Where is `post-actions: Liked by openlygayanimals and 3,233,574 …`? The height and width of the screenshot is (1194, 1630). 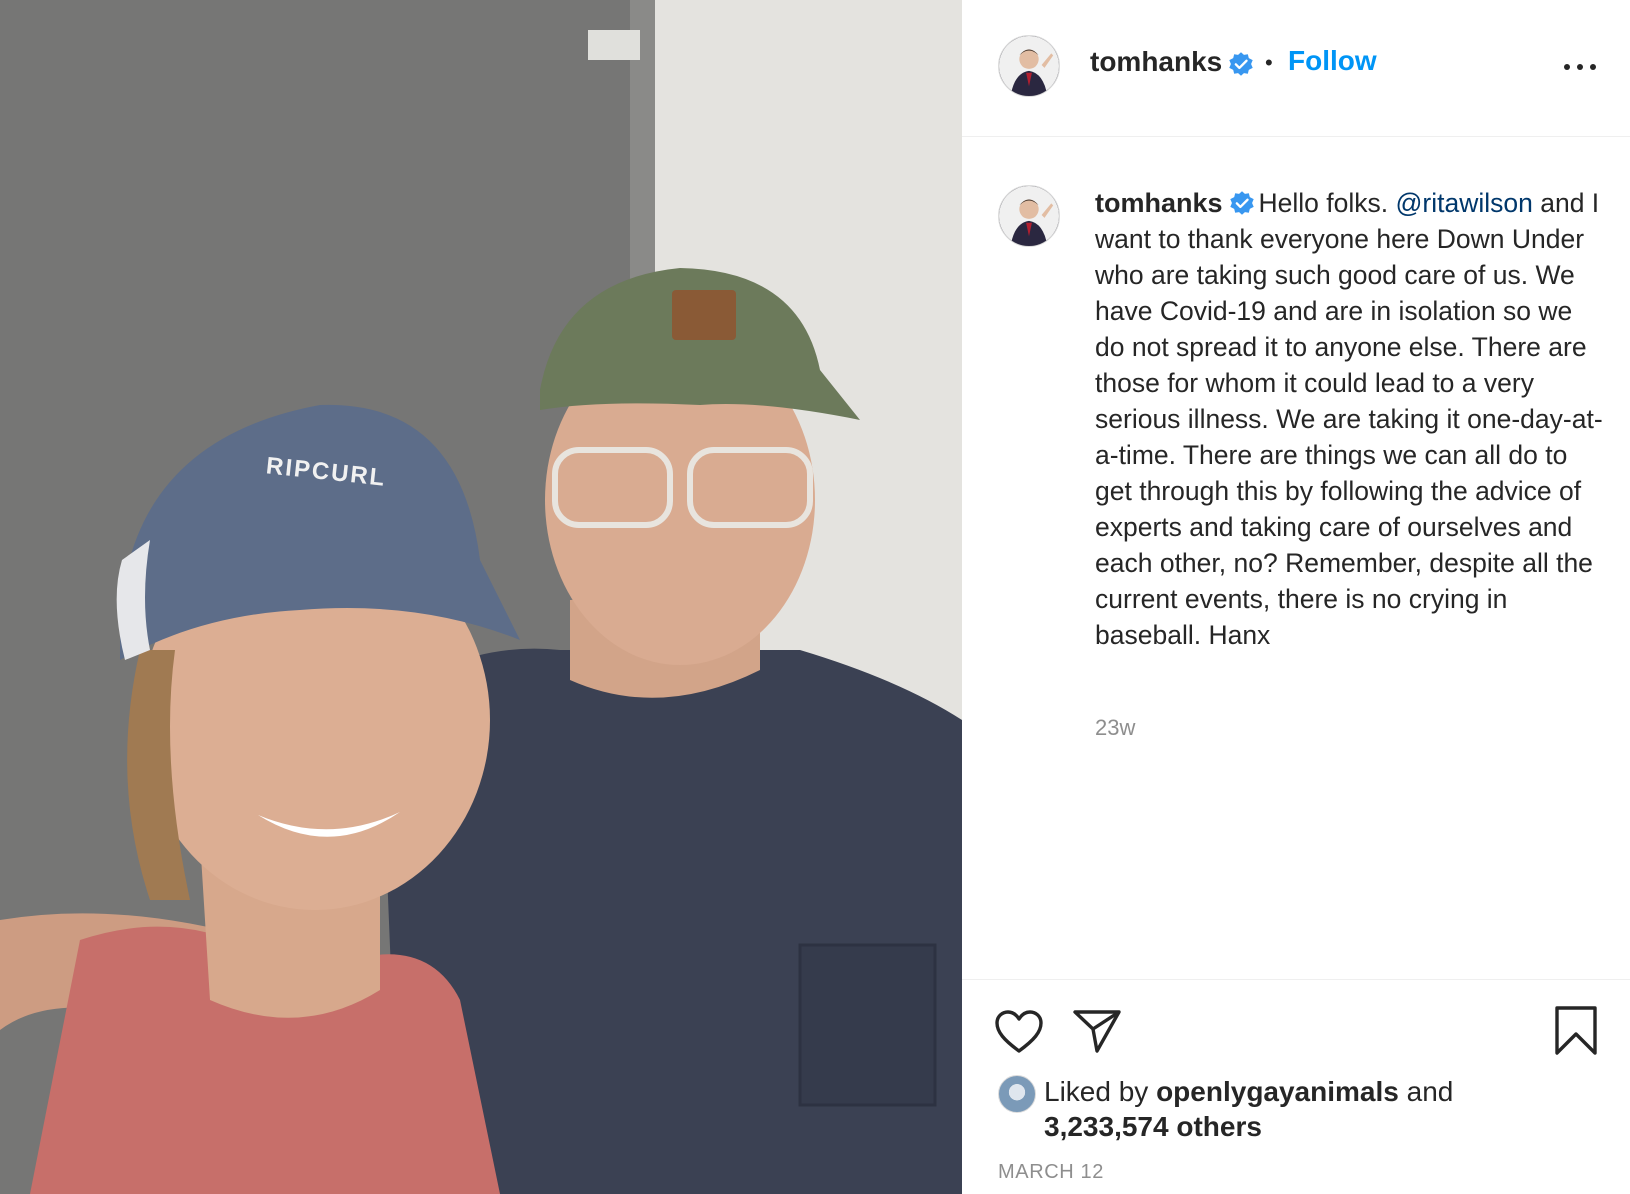 post-actions: Liked by openlygayanimals and 3,233,574 … is located at coordinates (1296, 1086).